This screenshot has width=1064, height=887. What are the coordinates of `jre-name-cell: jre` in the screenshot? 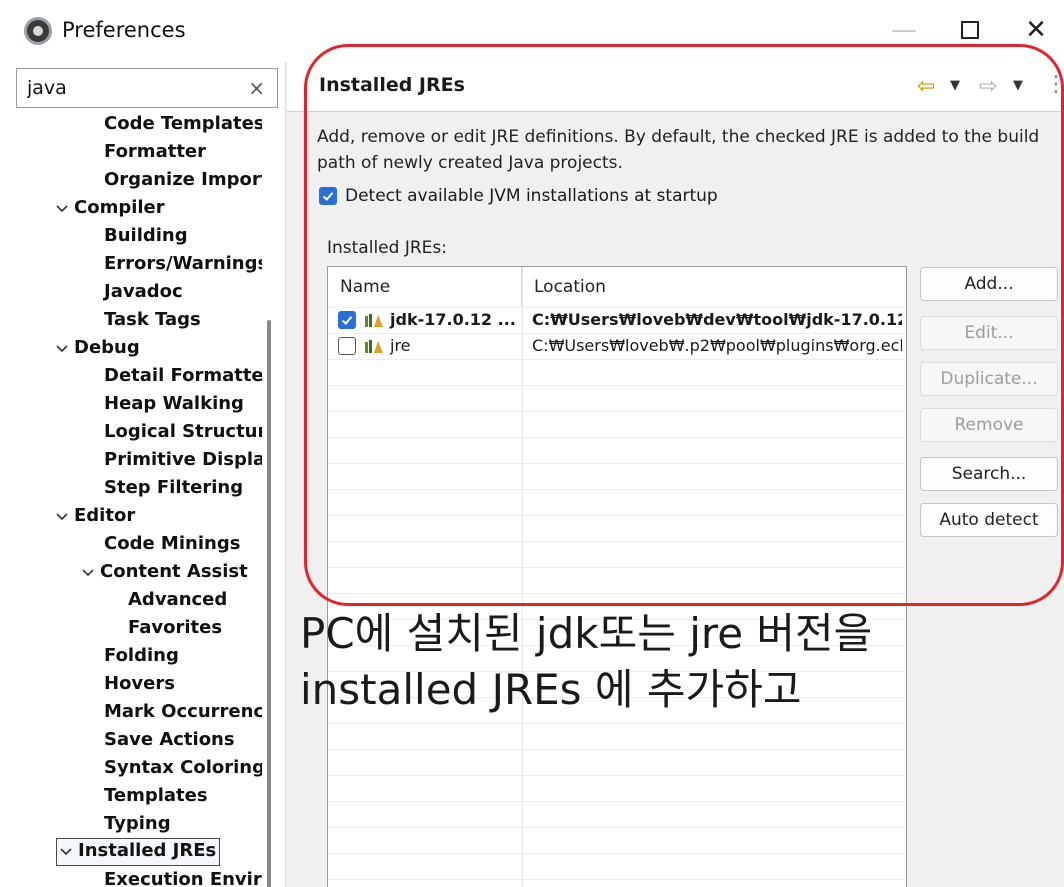 It's located at (374, 345).